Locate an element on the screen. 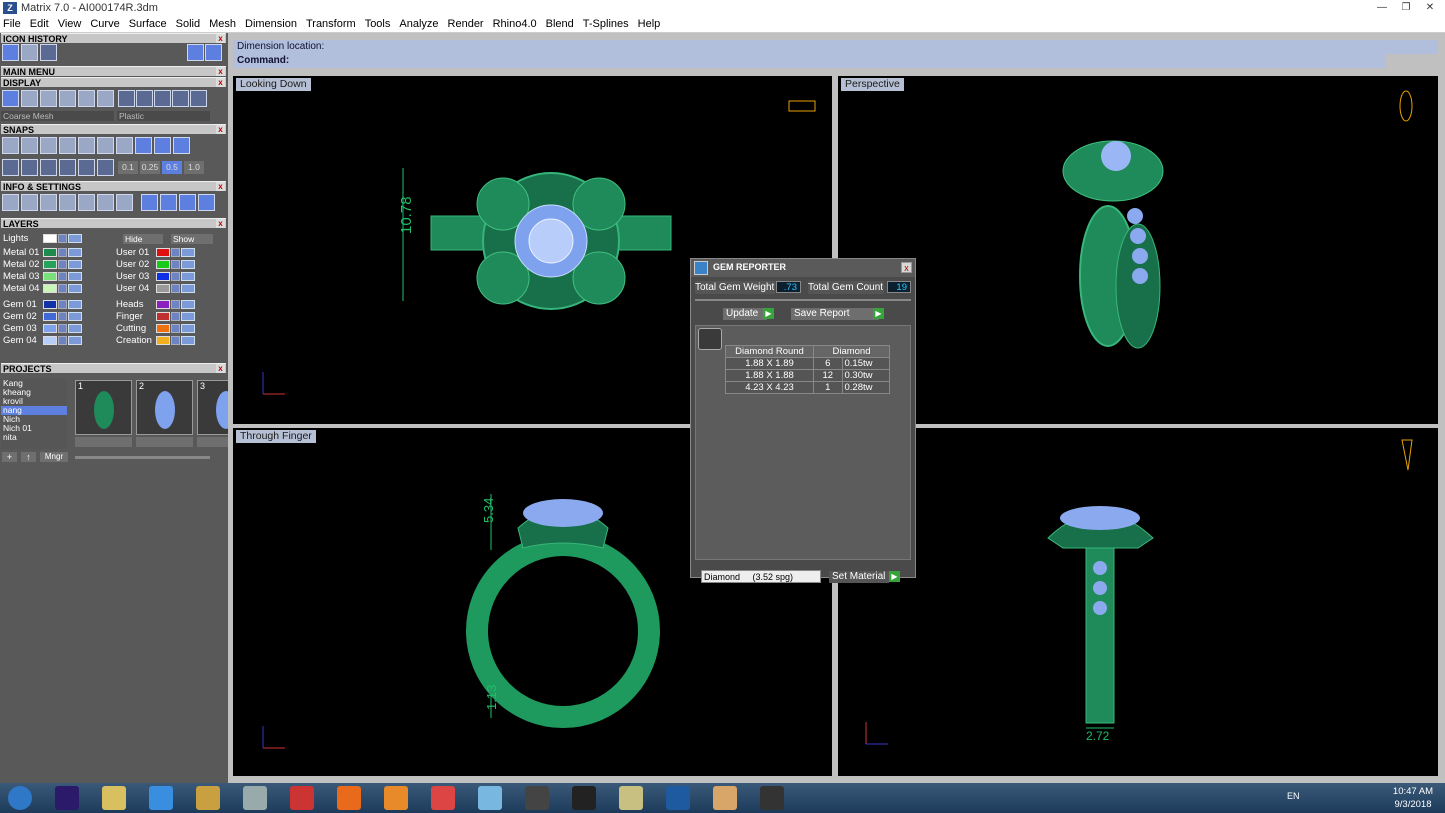 This screenshot has height=813, width=1445. layer-row: Metal 01 is located at coordinates (43, 252).